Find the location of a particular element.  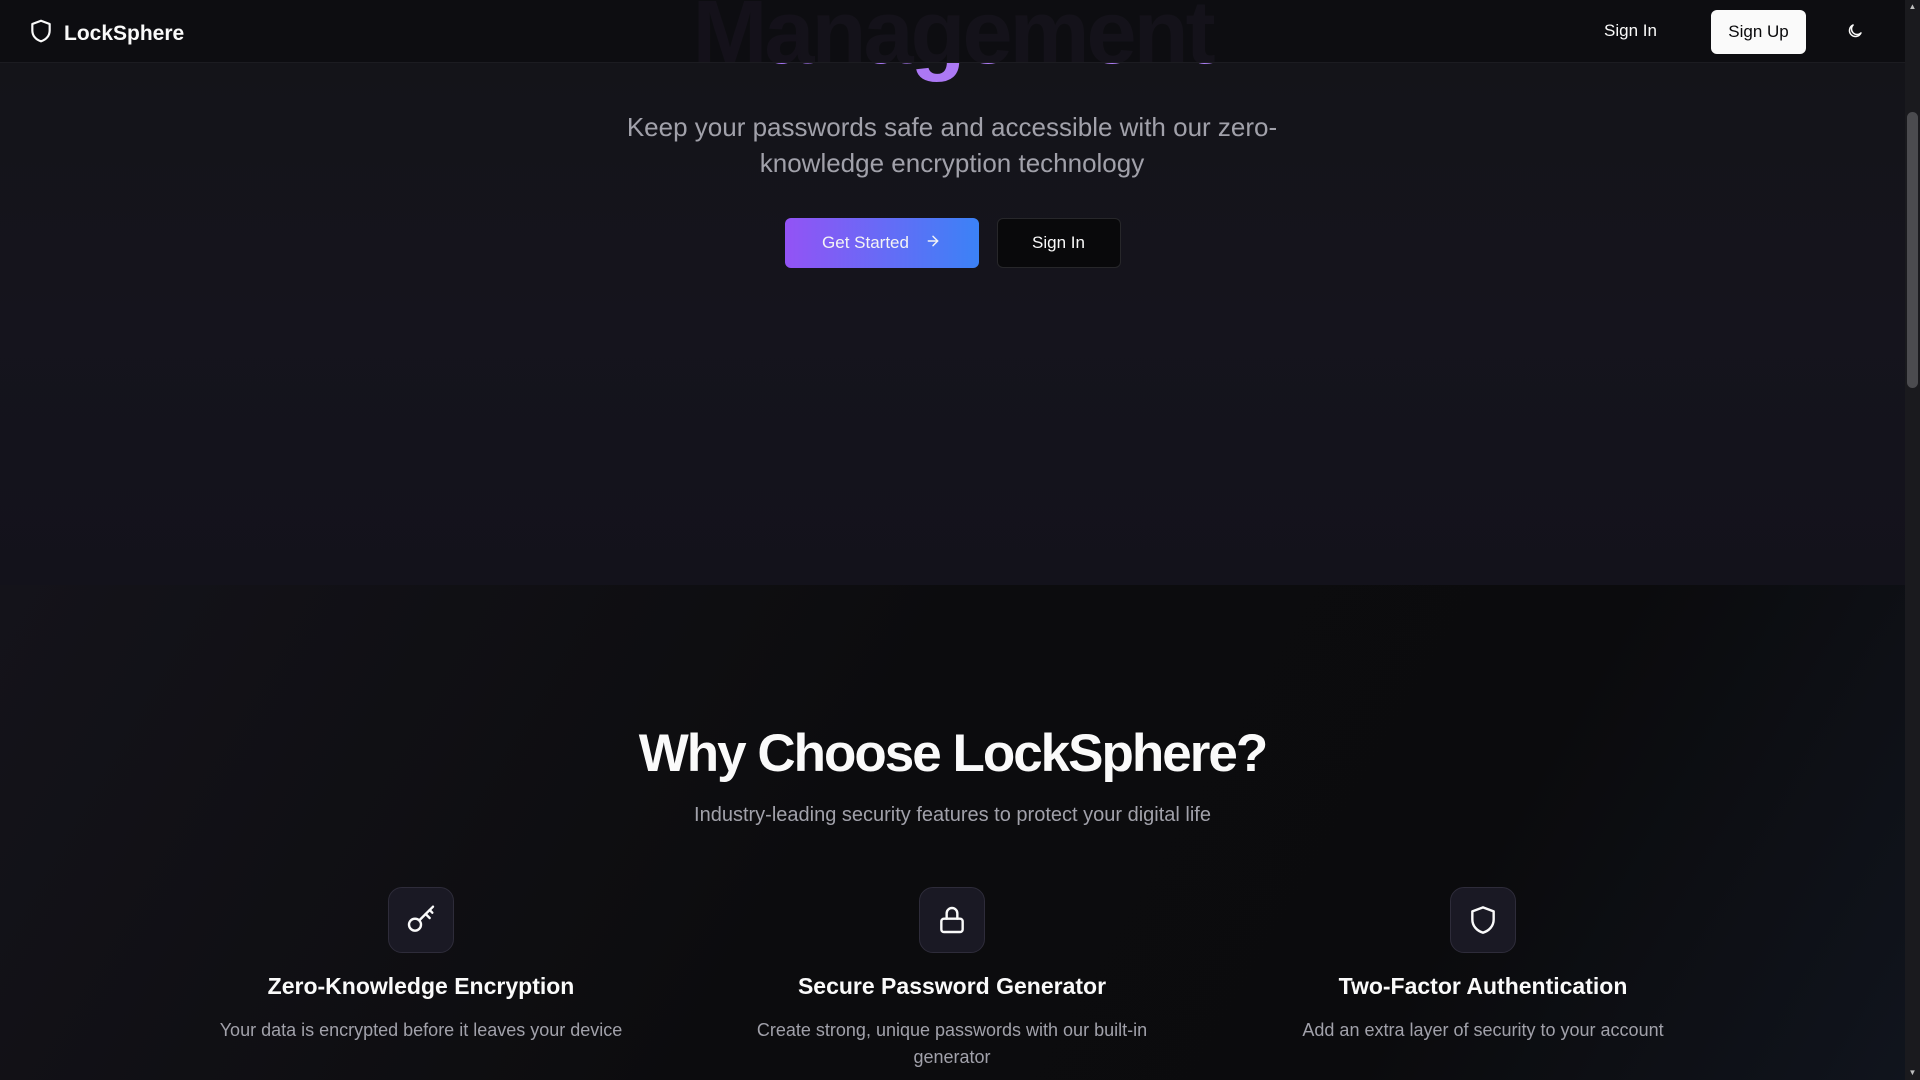

hero-sign-in-label: Sign In is located at coordinates (1058, 242).